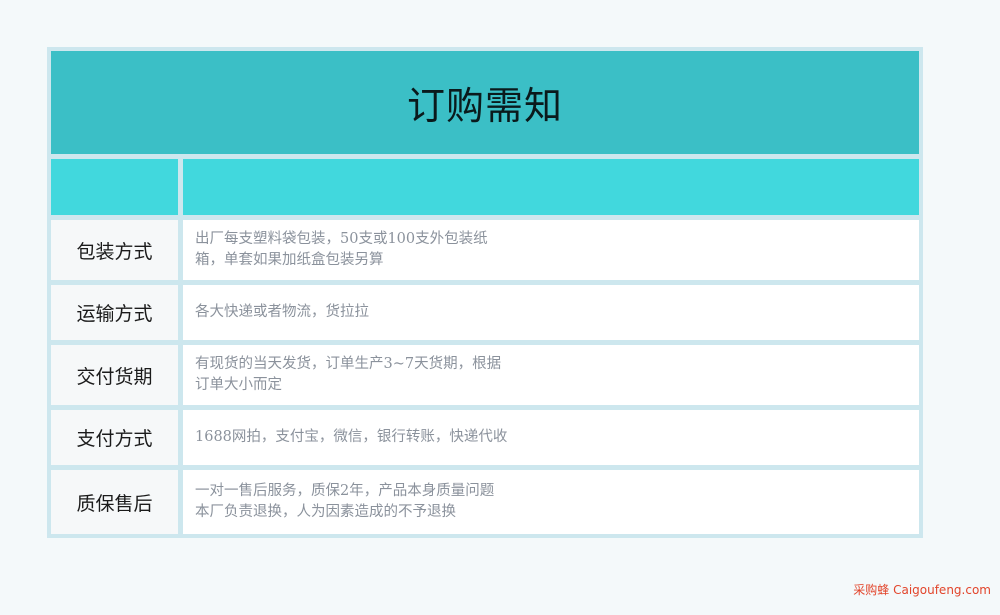 This screenshot has height=615, width=1000. What do you see at coordinates (114, 312) in the screenshot?
I see `row-label: 运输方式` at bounding box center [114, 312].